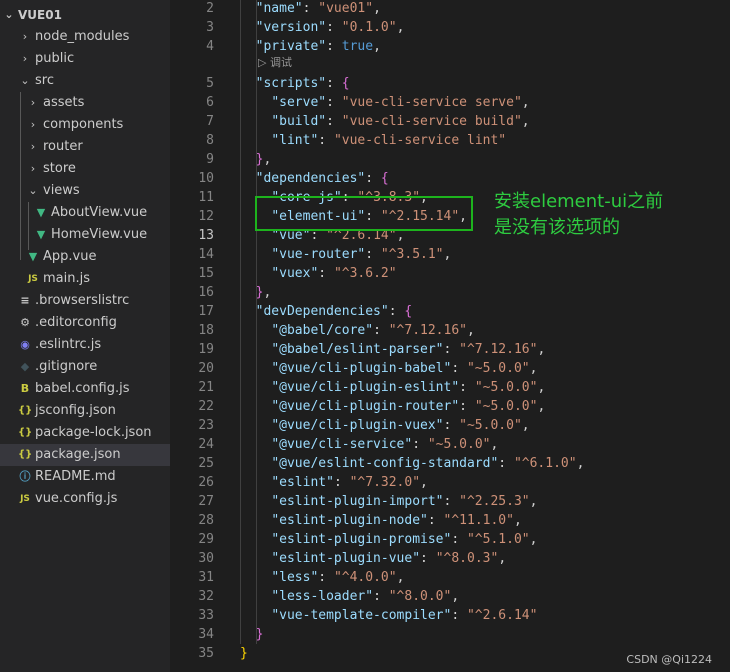 The height and width of the screenshot is (672, 730). What do you see at coordinates (206, 558) in the screenshot?
I see `line-number: 30` at bounding box center [206, 558].